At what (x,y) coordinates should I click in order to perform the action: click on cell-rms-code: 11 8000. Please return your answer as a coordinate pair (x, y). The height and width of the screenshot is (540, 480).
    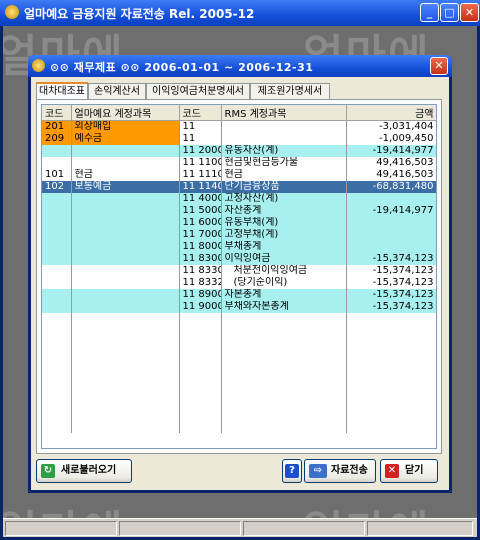
    Looking at the image, I should click on (200, 247).